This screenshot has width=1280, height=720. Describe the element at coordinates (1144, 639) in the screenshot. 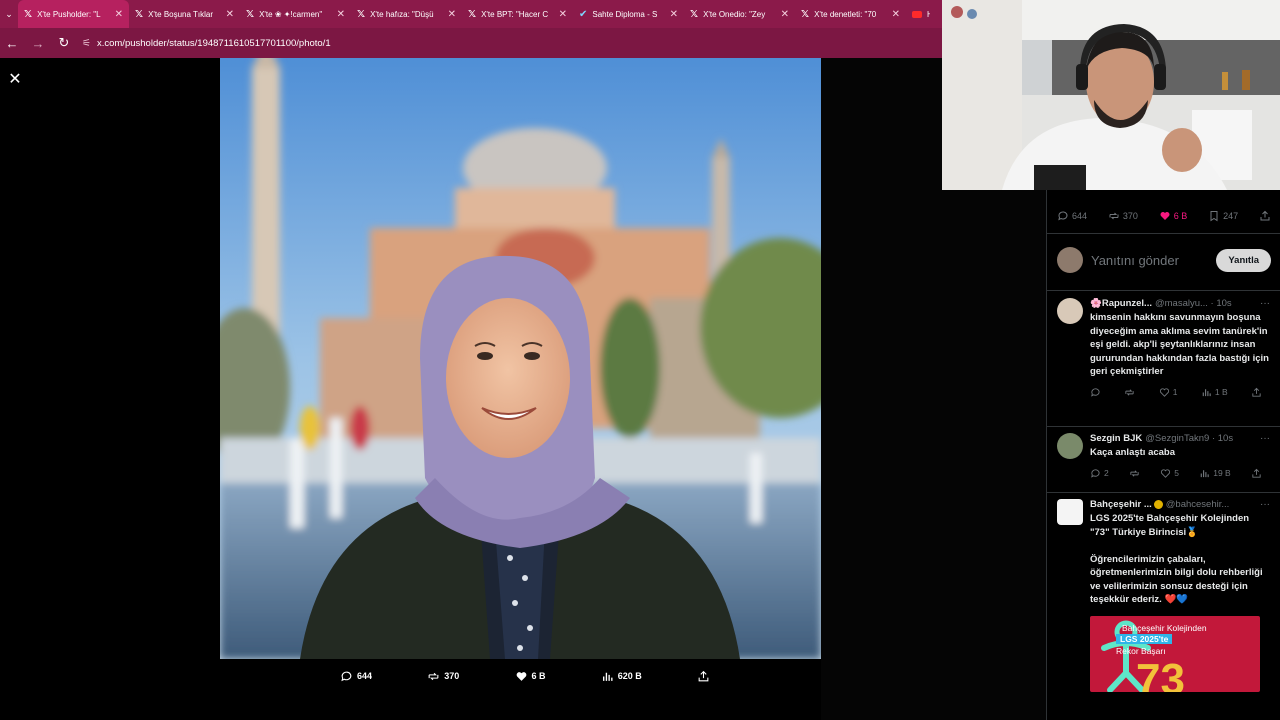

I see `ad-subheadline: LGS 2025'te` at that location.